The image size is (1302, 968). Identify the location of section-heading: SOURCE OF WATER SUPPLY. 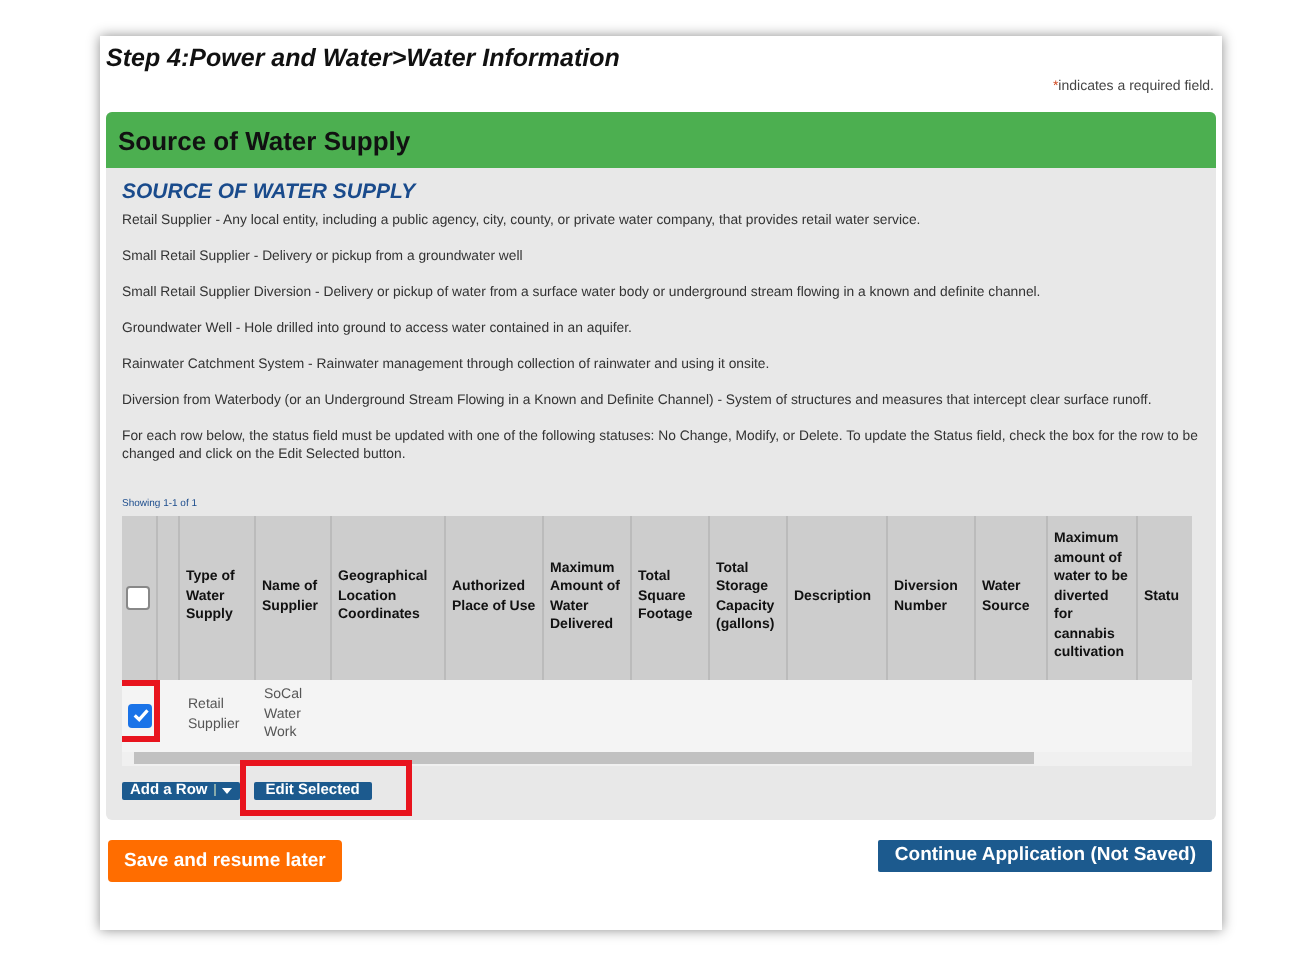
(270, 193).